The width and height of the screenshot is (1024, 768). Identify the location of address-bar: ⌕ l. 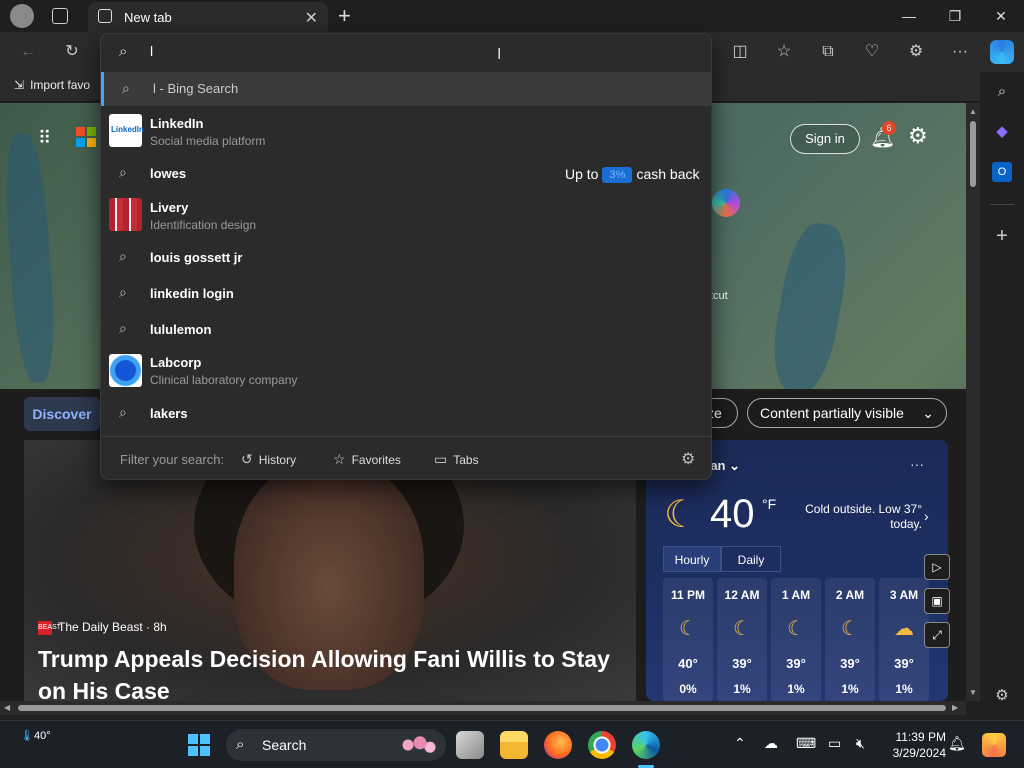
(406, 52).